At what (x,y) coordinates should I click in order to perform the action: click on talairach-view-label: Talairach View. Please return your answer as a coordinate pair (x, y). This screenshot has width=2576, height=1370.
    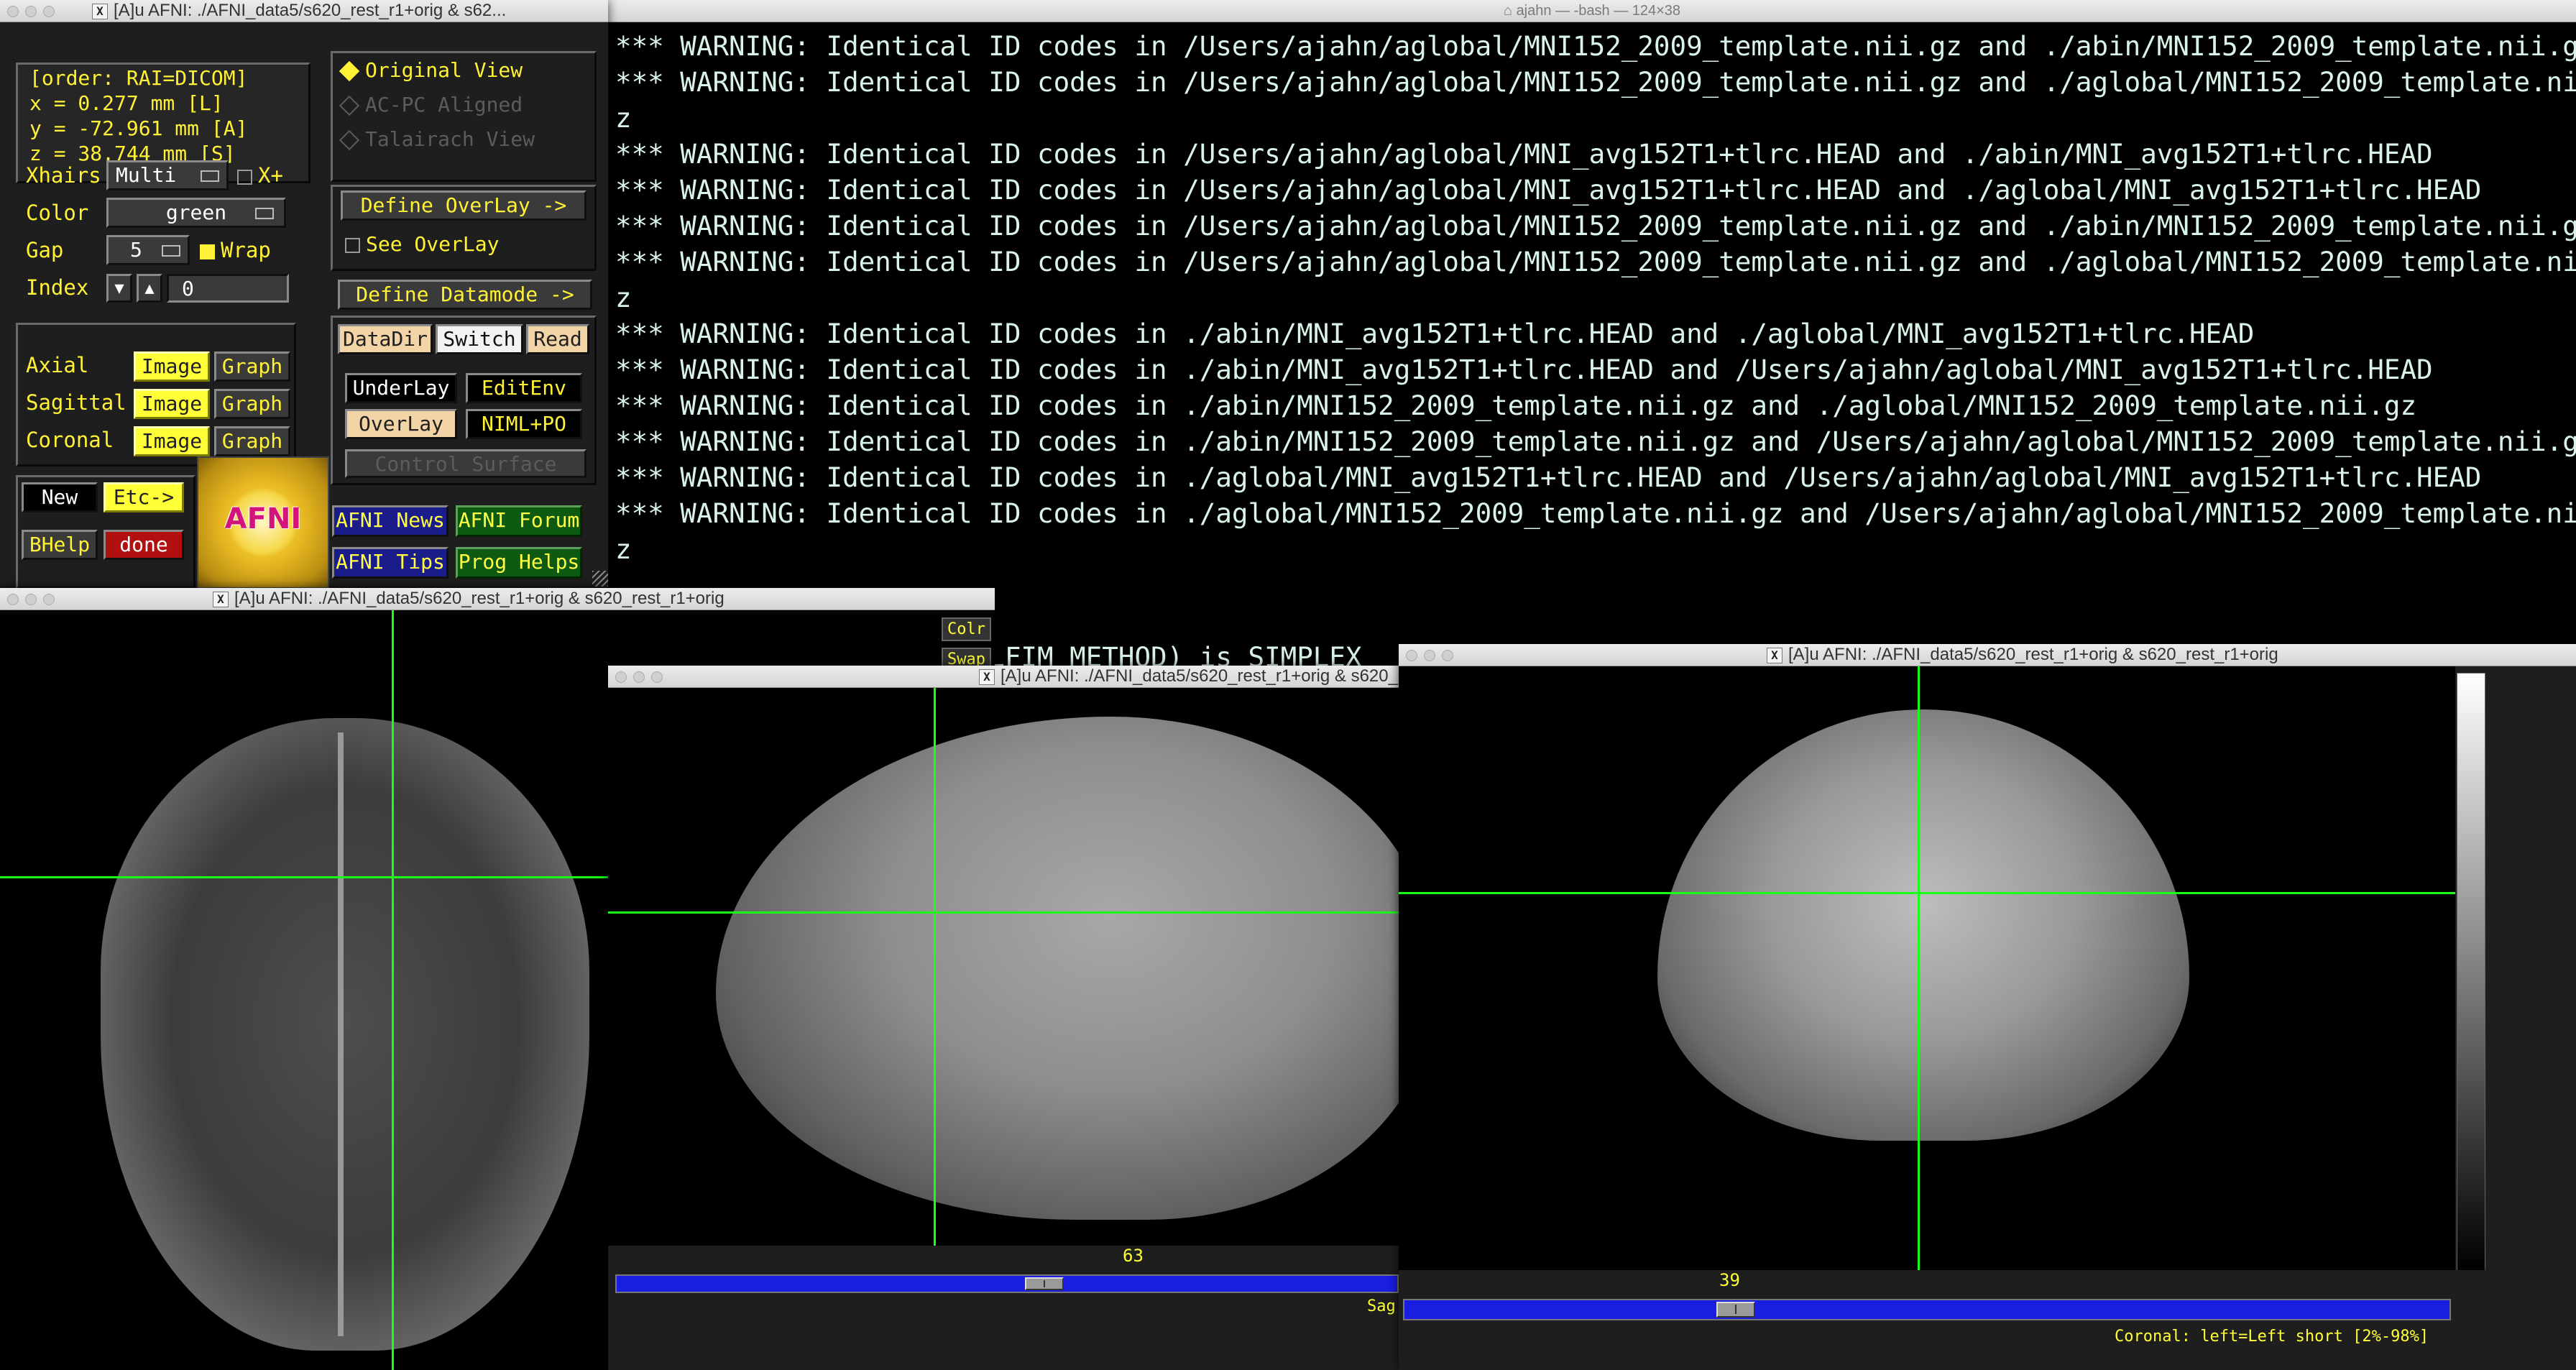
    Looking at the image, I should click on (450, 139).